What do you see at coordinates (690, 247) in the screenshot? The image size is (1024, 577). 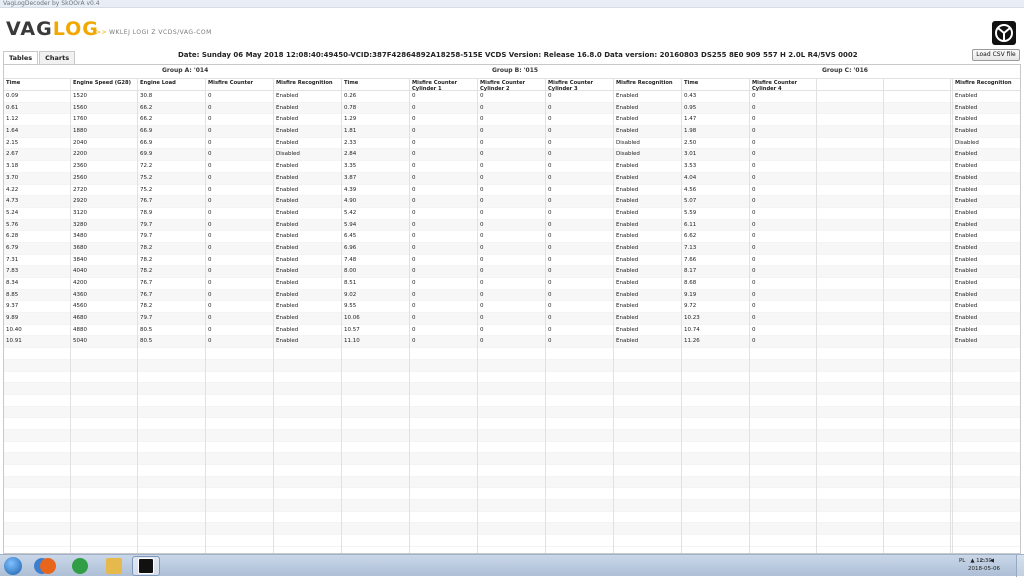 I see `table-cell: 7.13` at bounding box center [690, 247].